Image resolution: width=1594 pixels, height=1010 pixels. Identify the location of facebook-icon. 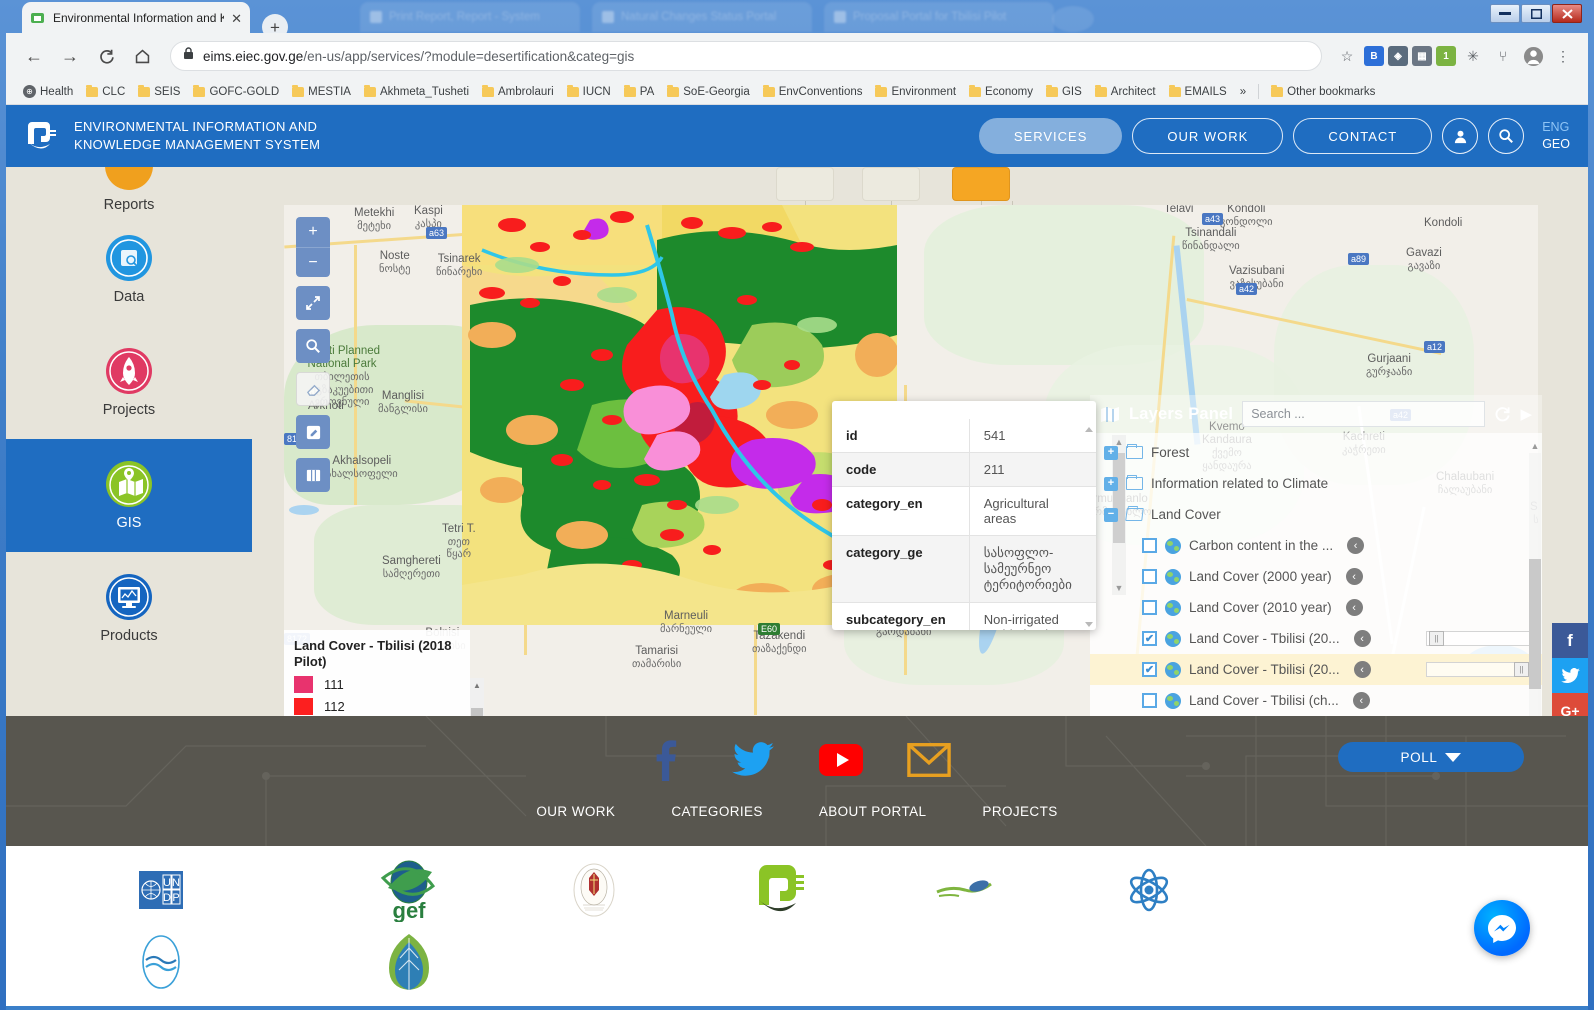
(665, 760).